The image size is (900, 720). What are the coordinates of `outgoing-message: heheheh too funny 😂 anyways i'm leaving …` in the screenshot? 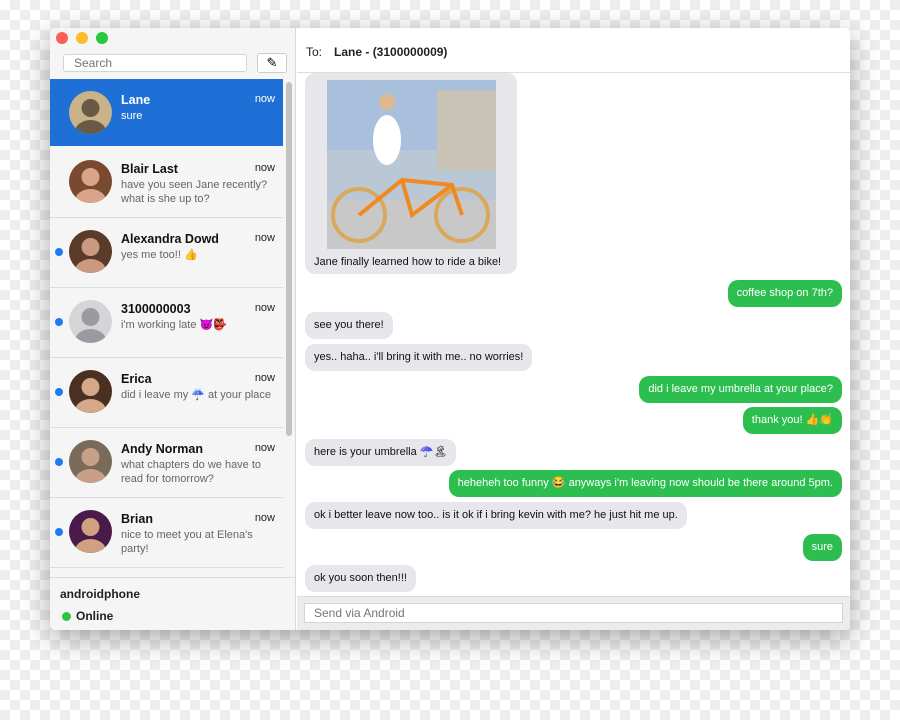 It's located at (645, 483).